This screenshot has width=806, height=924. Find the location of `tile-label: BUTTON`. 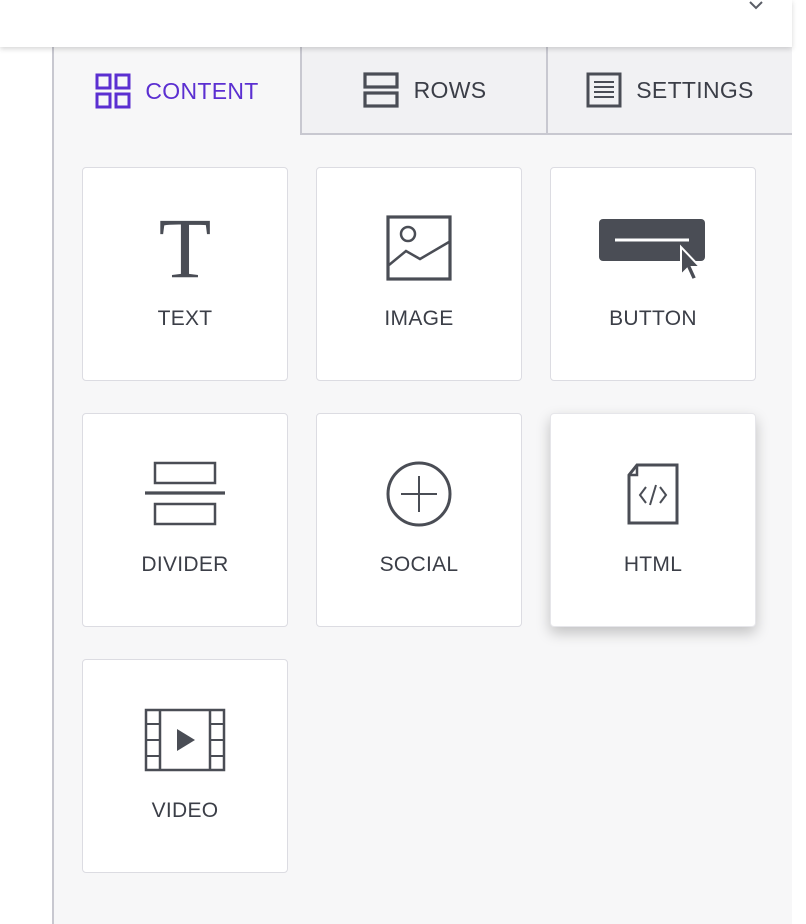

tile-label: BUTTON is located at coordinates (653, 318).